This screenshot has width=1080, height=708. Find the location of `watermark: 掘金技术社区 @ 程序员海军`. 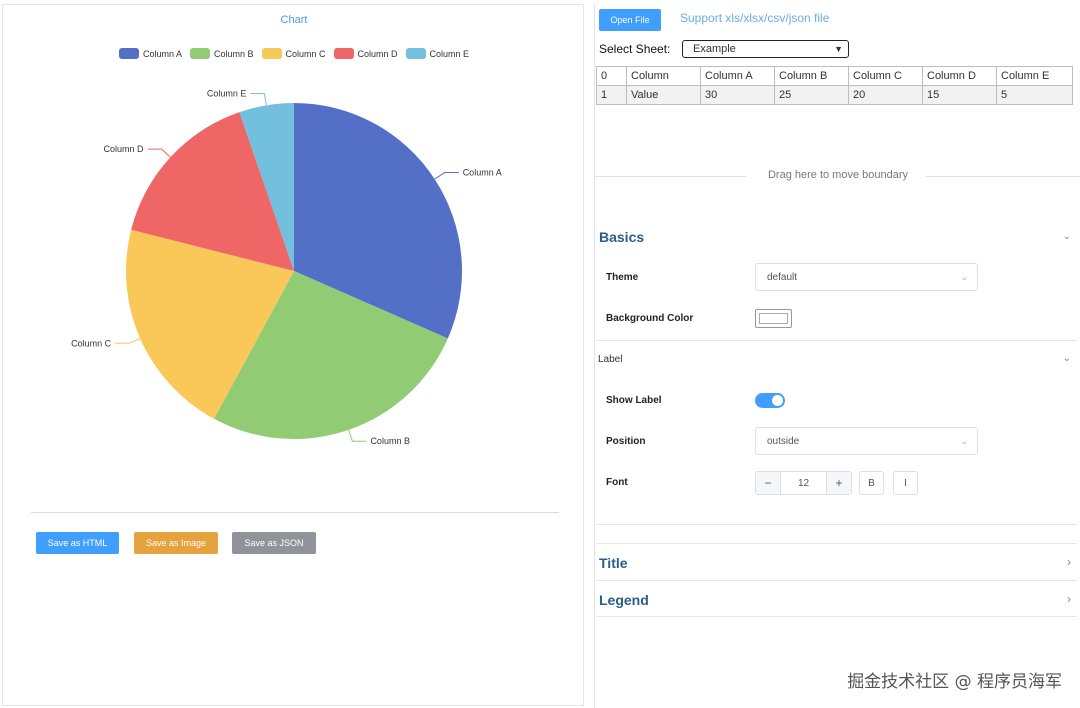

watermark: 掘金技术社区 @ 程序员海军 is located at coordinates (954, 682).